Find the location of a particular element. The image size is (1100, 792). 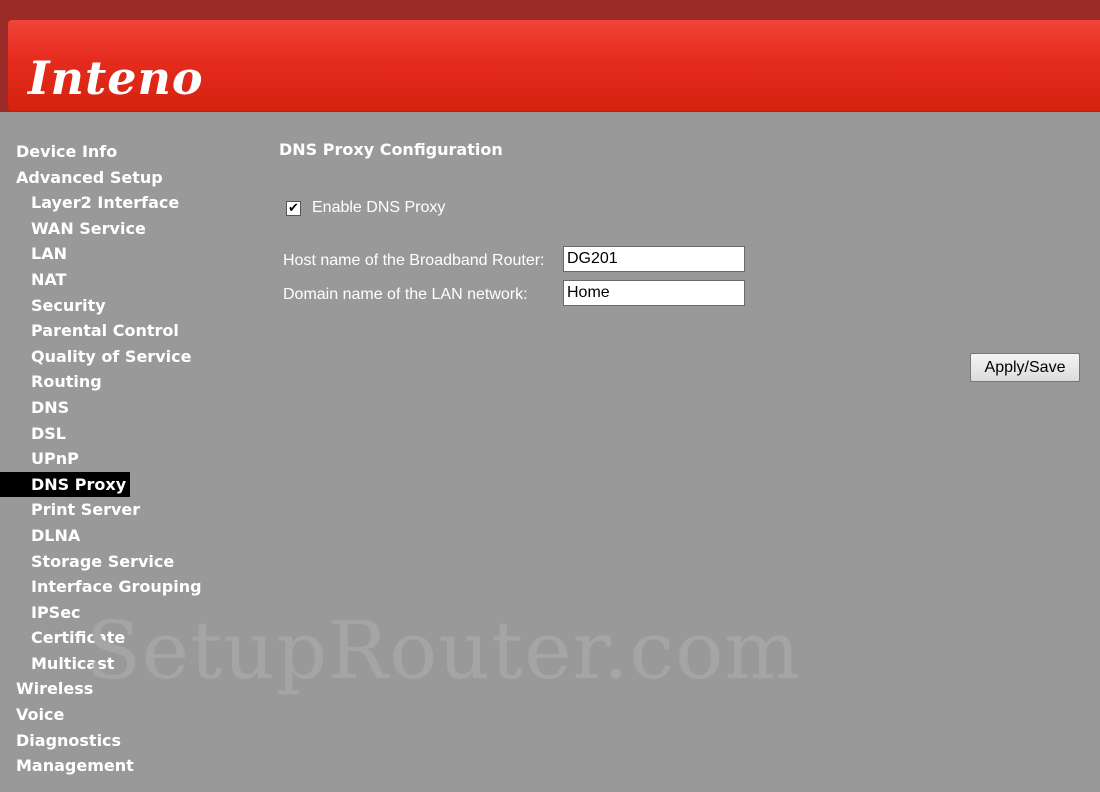

page-title: DNS Proxy Configuration is located at coordinates (391, 149).